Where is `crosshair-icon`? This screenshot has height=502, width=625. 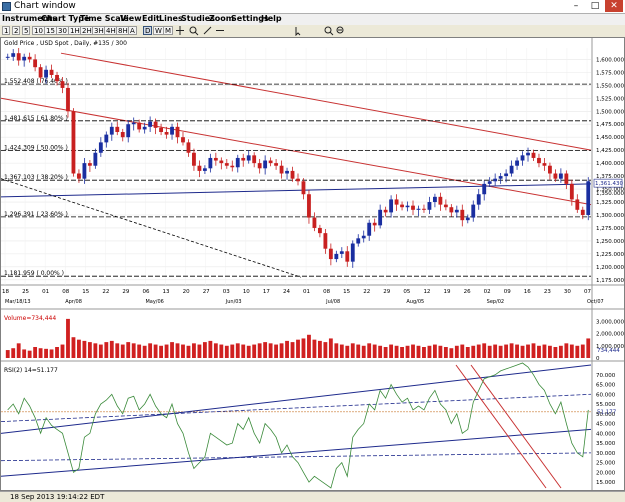 crosshair-icon is located at coordinates (180, 30).